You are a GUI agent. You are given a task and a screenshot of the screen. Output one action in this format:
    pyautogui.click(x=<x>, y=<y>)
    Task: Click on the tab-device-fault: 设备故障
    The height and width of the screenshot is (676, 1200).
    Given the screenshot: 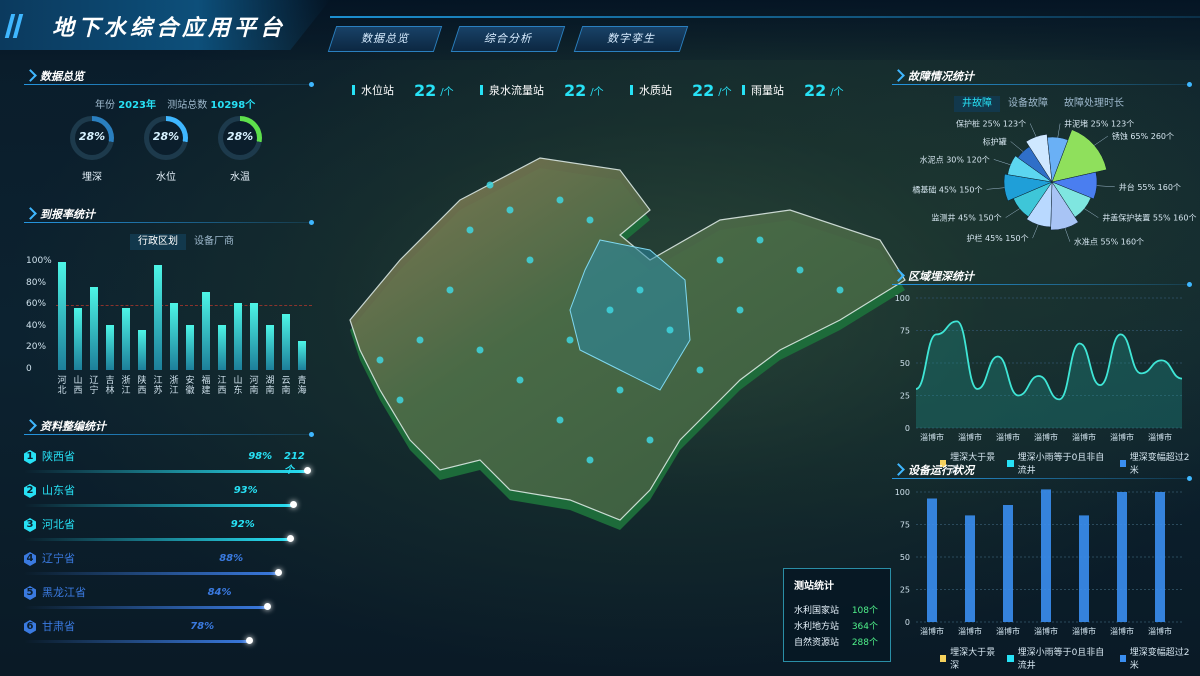 What is the action you would take?
    pyautogui.click(x=1028, y=104)
    